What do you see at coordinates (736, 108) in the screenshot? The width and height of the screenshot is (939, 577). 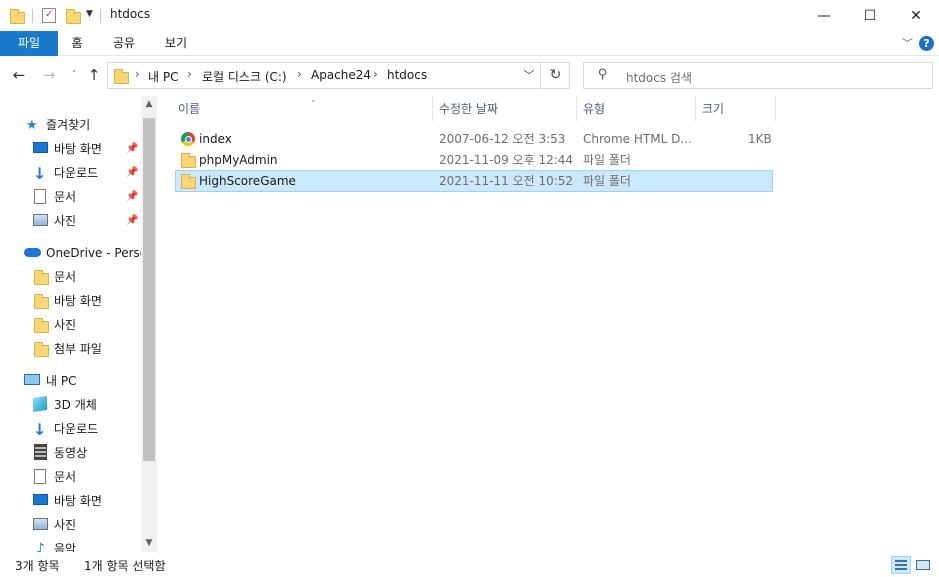 I see `column-header-size: 크기` at bounding box center [736, 108].